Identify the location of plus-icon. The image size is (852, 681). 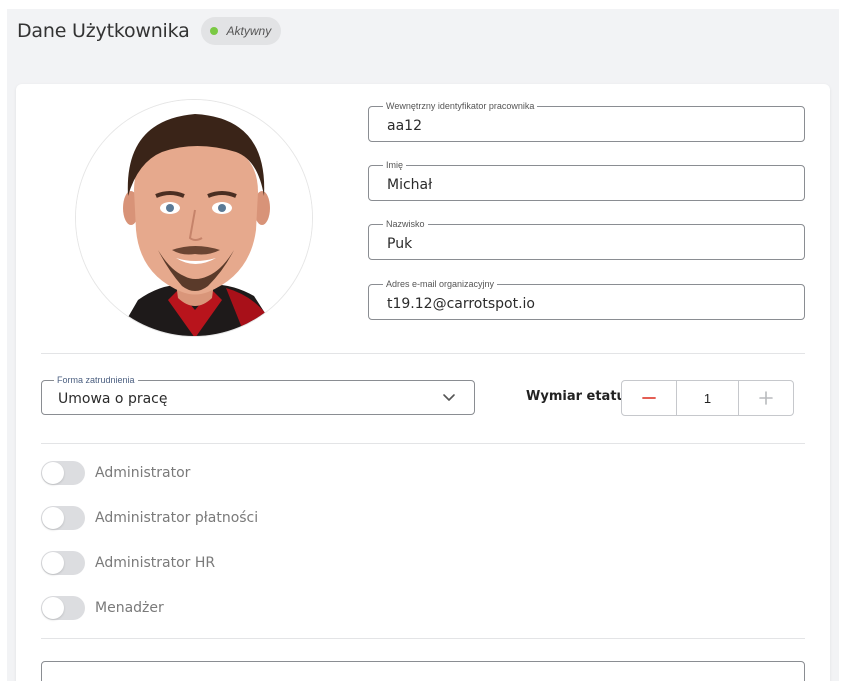
(766, 398).